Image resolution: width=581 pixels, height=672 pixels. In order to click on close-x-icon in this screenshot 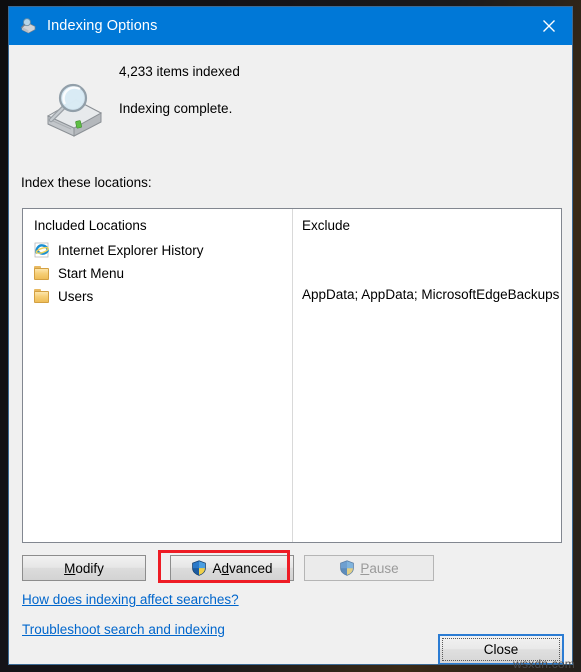, I will do `click(549, 26)`.